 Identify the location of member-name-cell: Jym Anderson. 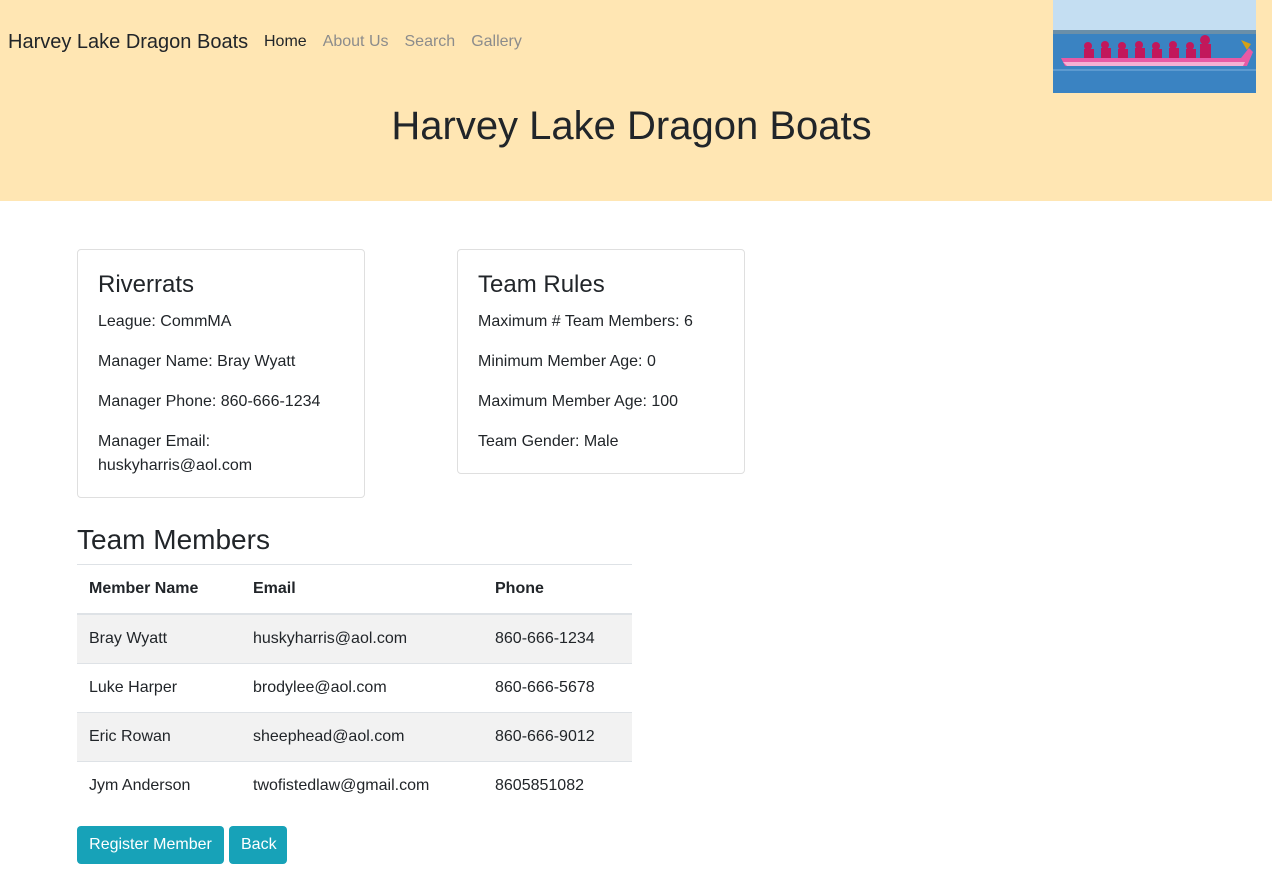
(159, 785).